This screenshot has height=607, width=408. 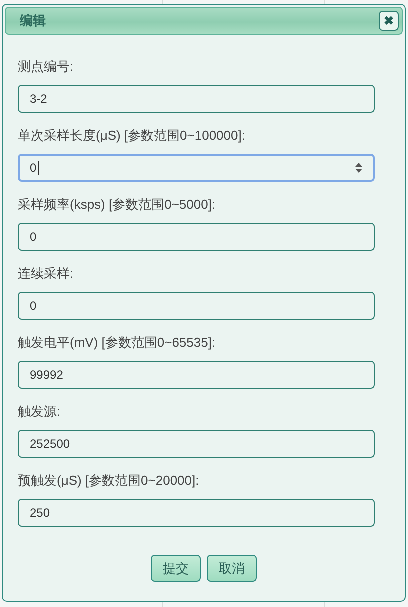 I want to click on submit-button: 提交, so click(x=176, y=568).